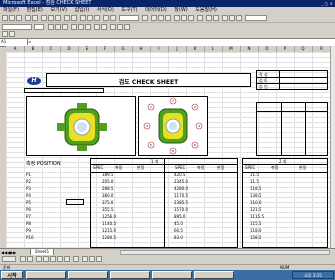 The height and width of the screenshot is (280, 335). I want to click on underline-icon, so click(168, 18).